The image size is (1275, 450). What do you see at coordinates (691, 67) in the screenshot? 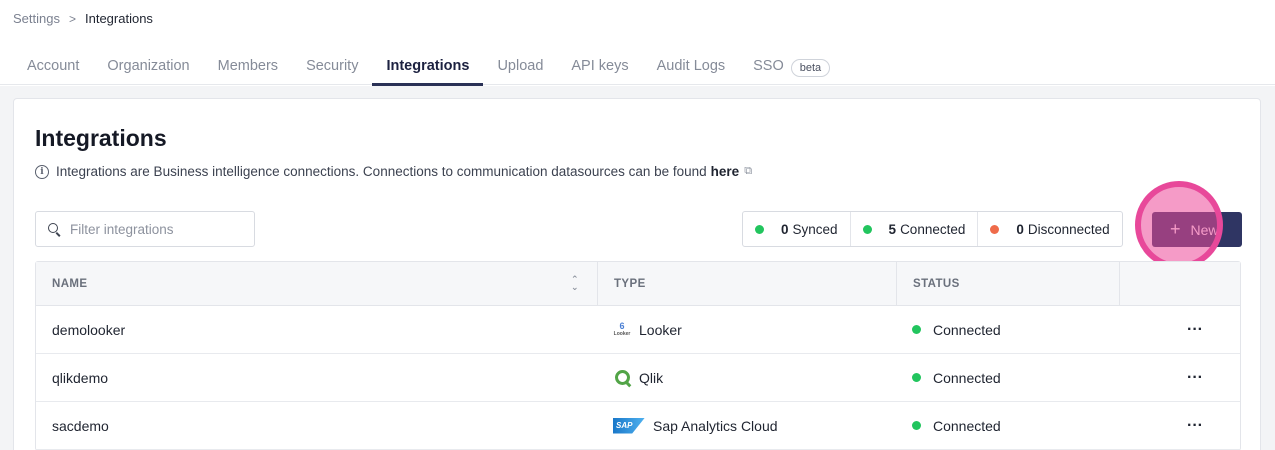
I see `tab-audit-logs: Audit Logs` at bounding box center [691, 67].